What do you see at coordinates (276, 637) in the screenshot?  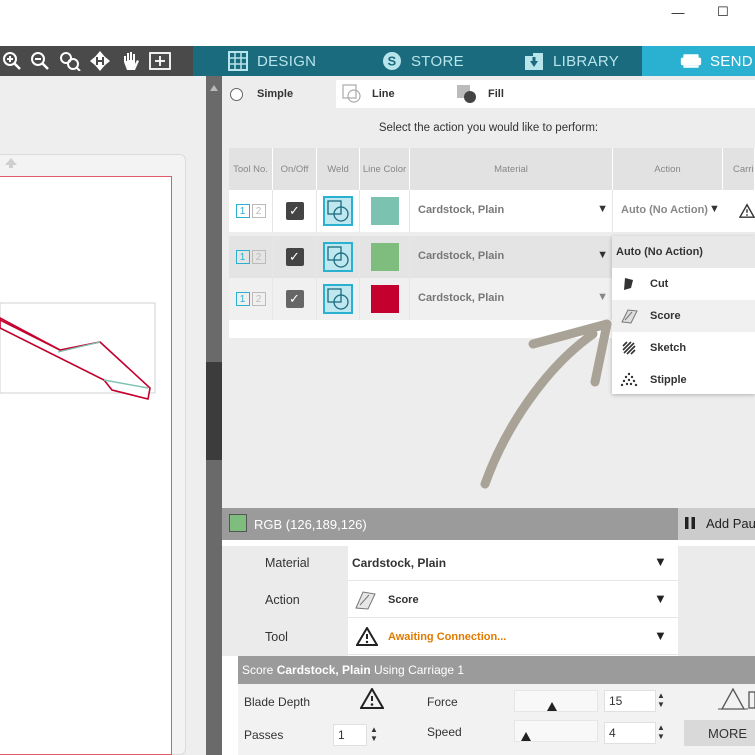 I see `tool-label: Tool` at bounding box center [276, 637].